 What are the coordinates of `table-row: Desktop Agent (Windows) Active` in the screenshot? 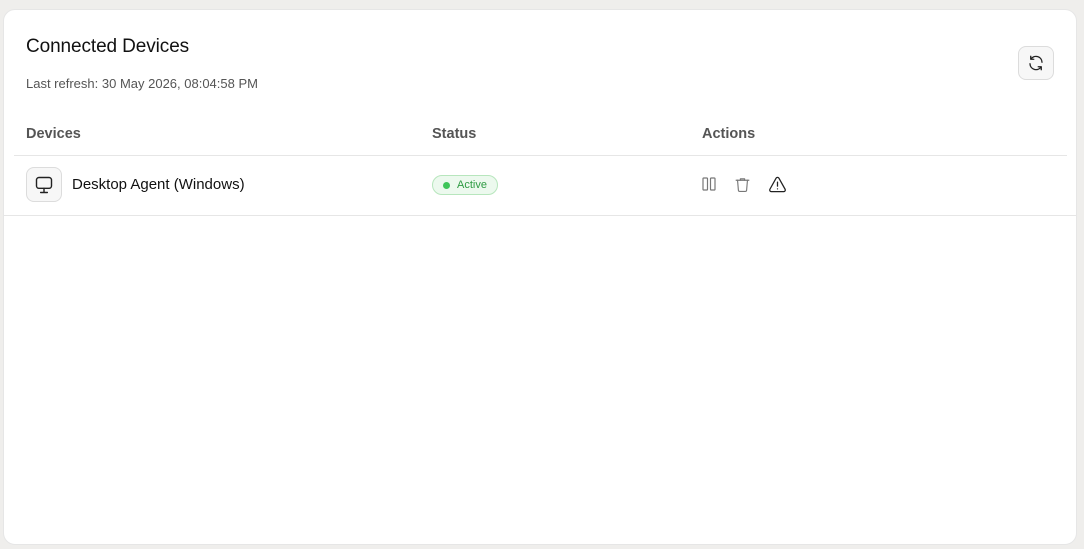 It's located at (540, 186).